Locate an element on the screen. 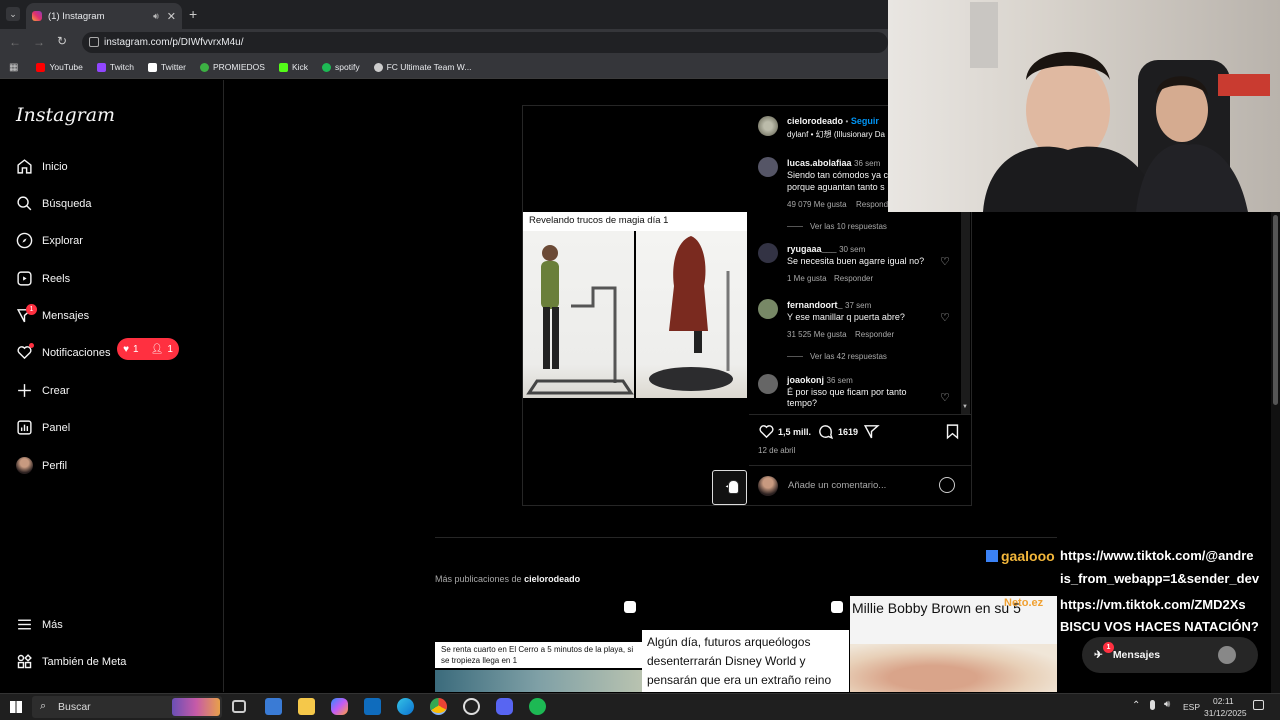 The height and width of the screenshot is (720, 1280). sidebar-item-inicio: Inicio is located at coordinates (42, 166).